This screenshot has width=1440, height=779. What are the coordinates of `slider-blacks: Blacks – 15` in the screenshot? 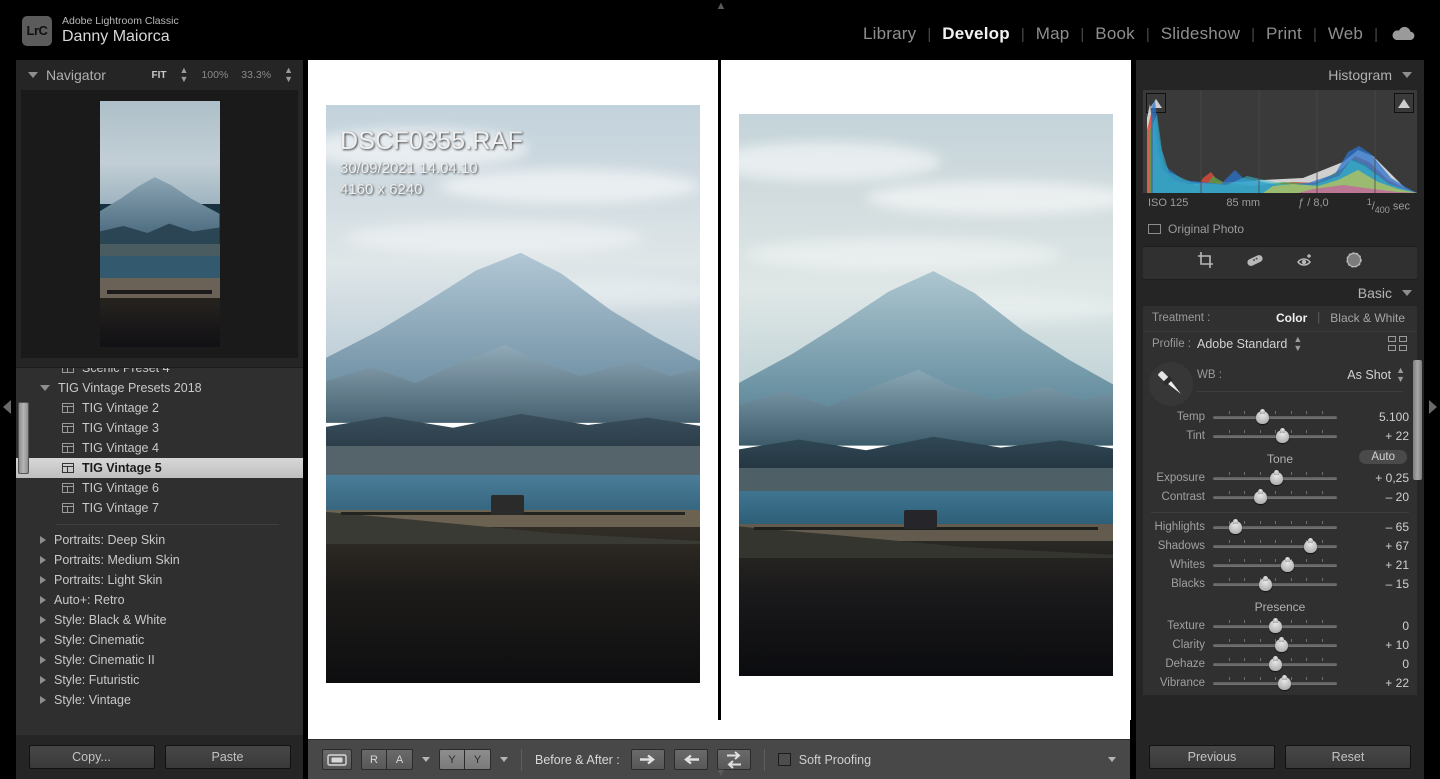 It's located at (1280, 584).